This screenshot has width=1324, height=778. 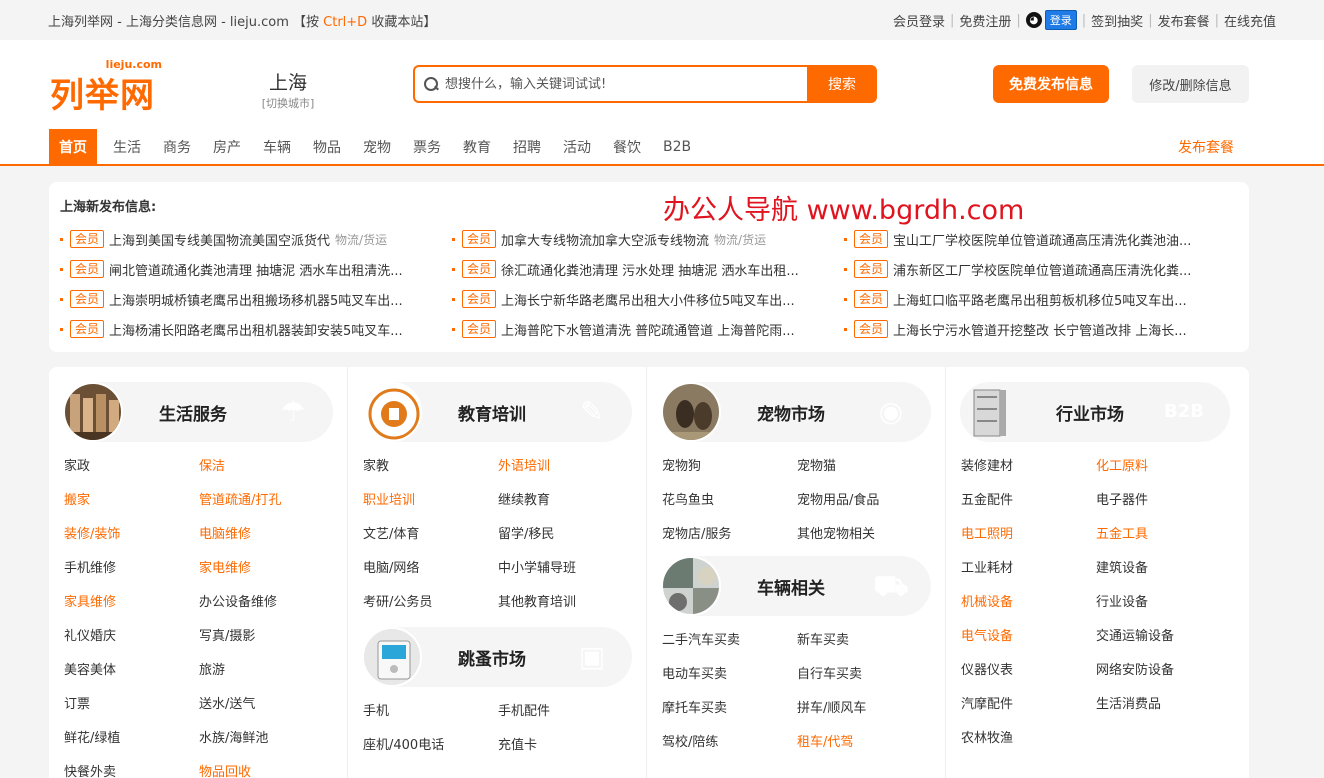 I want to click on category-link: 家电维修, so click(x=266, y=568).